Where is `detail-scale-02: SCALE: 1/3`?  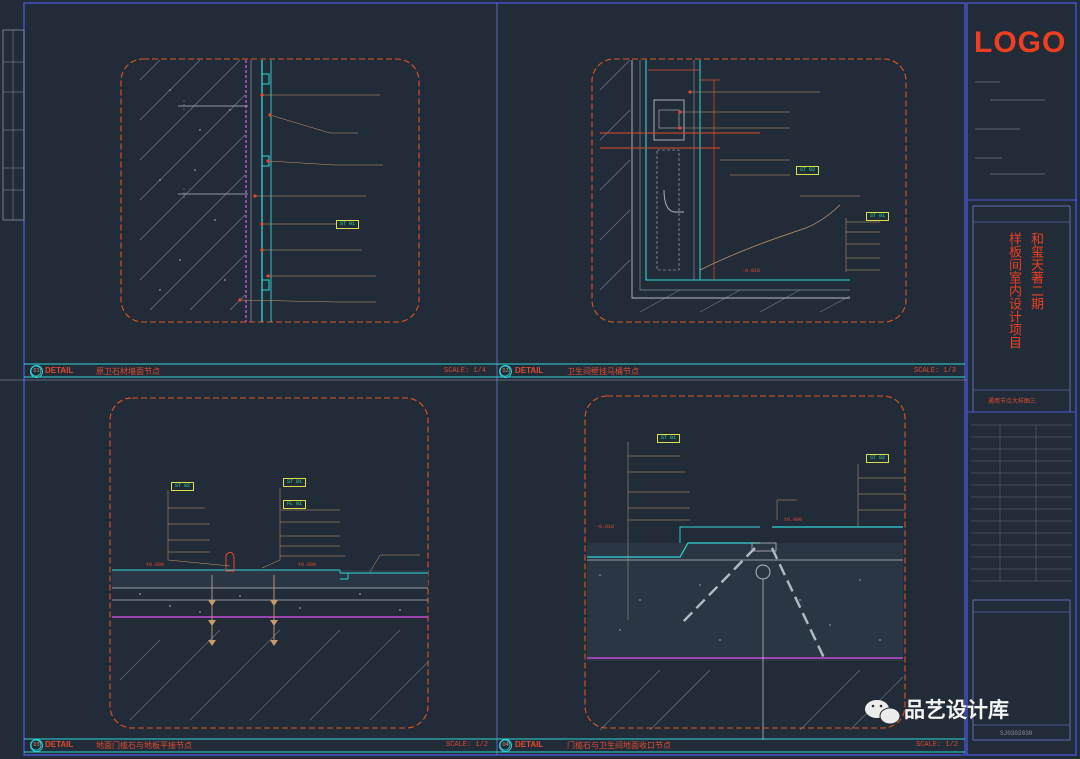 detail-scale-02: SCALE: 1/3 is located at coordinates (935, 371).